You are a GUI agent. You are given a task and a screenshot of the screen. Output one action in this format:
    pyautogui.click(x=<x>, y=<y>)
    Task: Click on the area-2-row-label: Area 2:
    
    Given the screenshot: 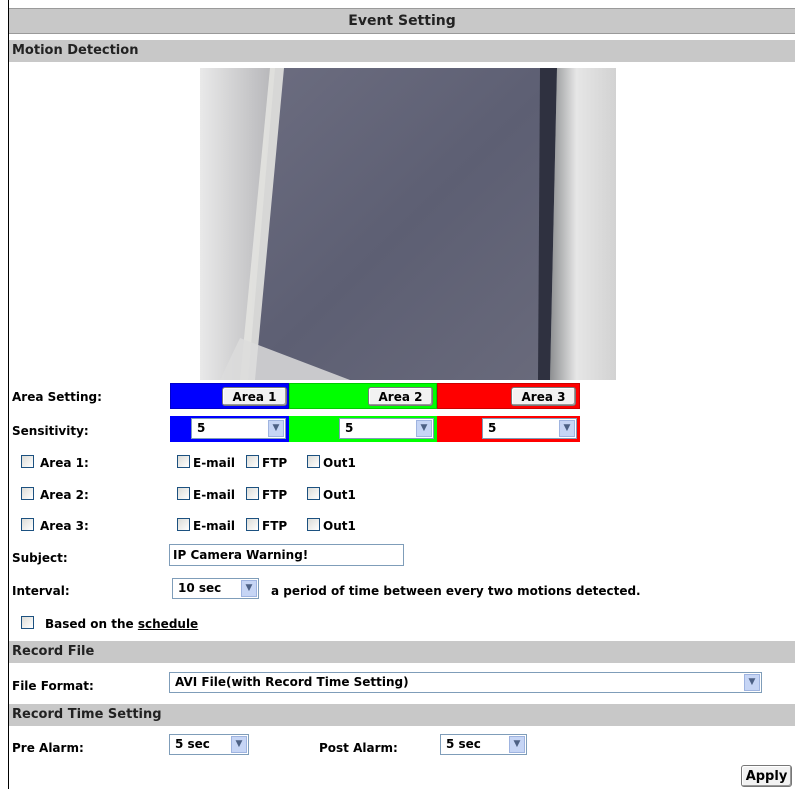 What is the action you would take?
    pyautogui.click(x=64, y=495)
    